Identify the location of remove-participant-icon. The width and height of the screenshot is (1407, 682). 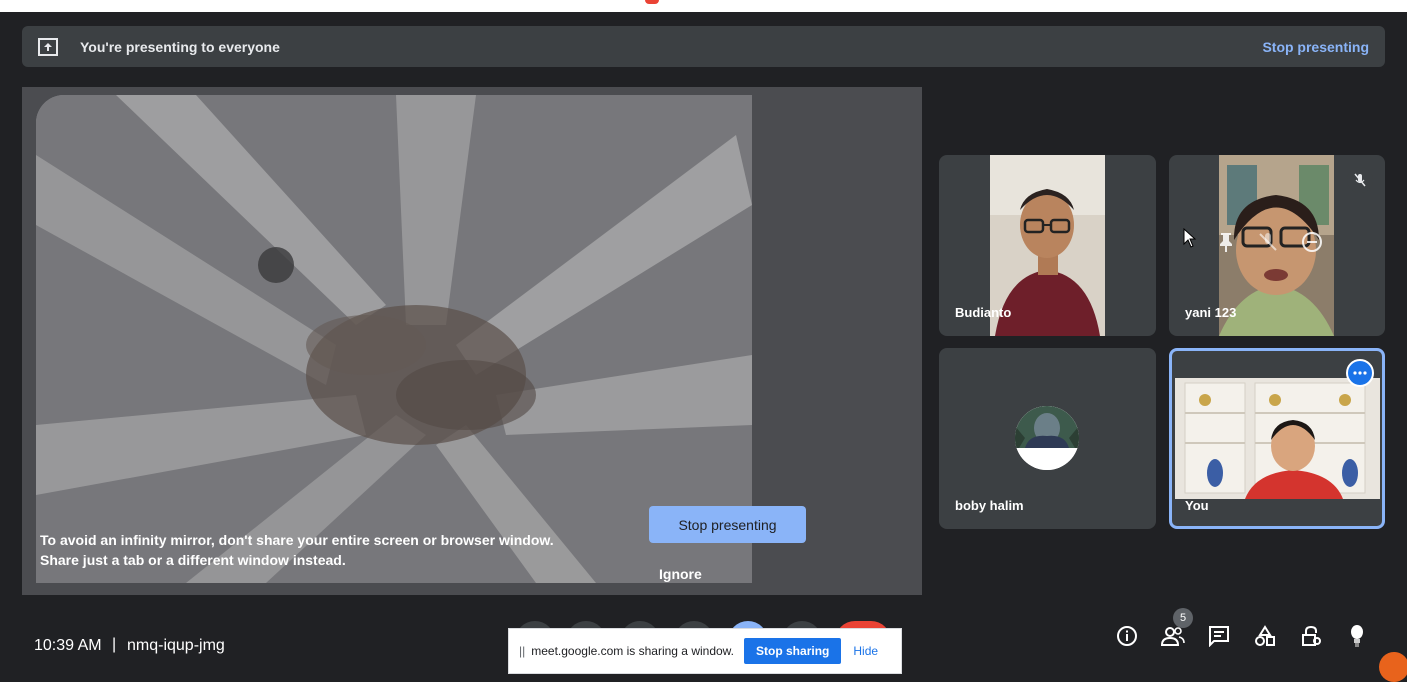
(1312, 244).